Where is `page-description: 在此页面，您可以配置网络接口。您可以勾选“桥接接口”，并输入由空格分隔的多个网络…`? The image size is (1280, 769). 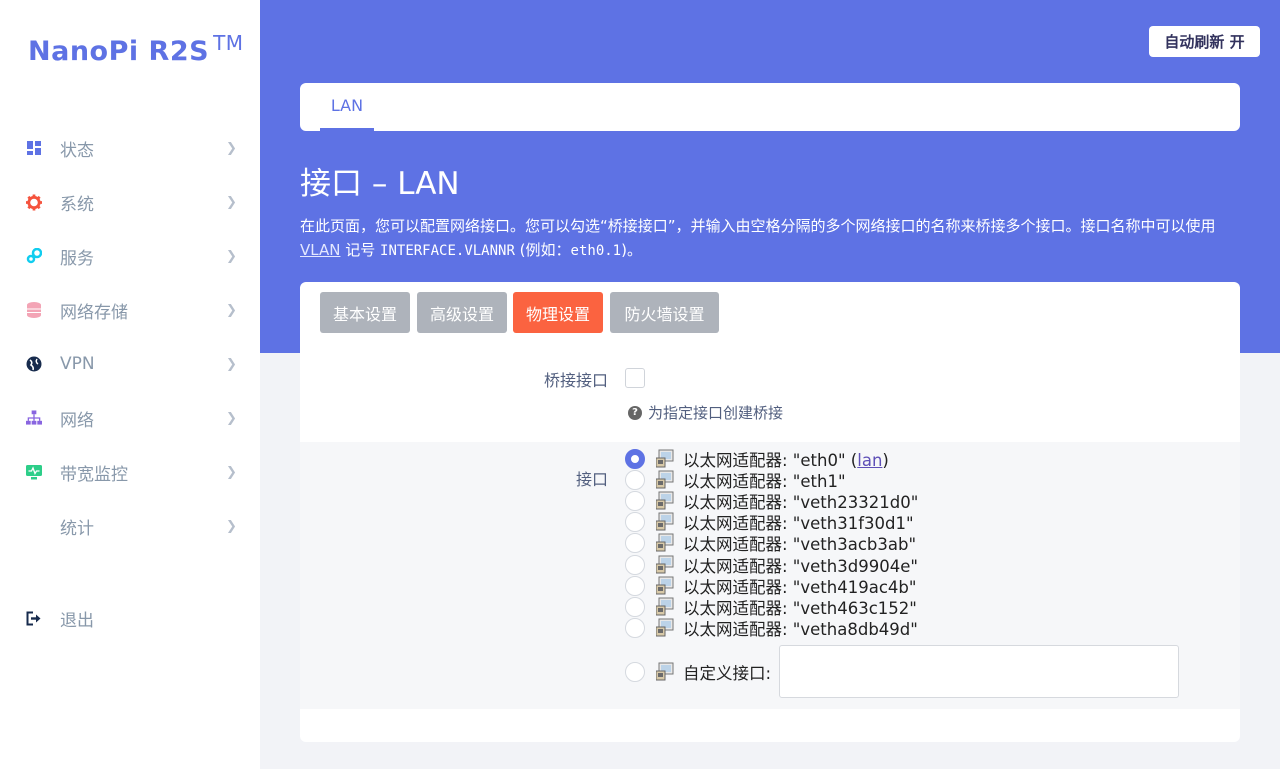
page-description: 在此页面，您可以配置网络接口。您可以勾选“桥接接口”，并输入由空格分隔的多个网络… is located at coordinates (770, 238).